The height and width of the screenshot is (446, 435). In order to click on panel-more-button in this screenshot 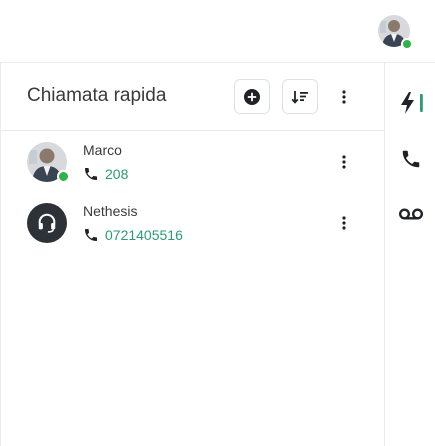, I will do `click(344, 97)`.